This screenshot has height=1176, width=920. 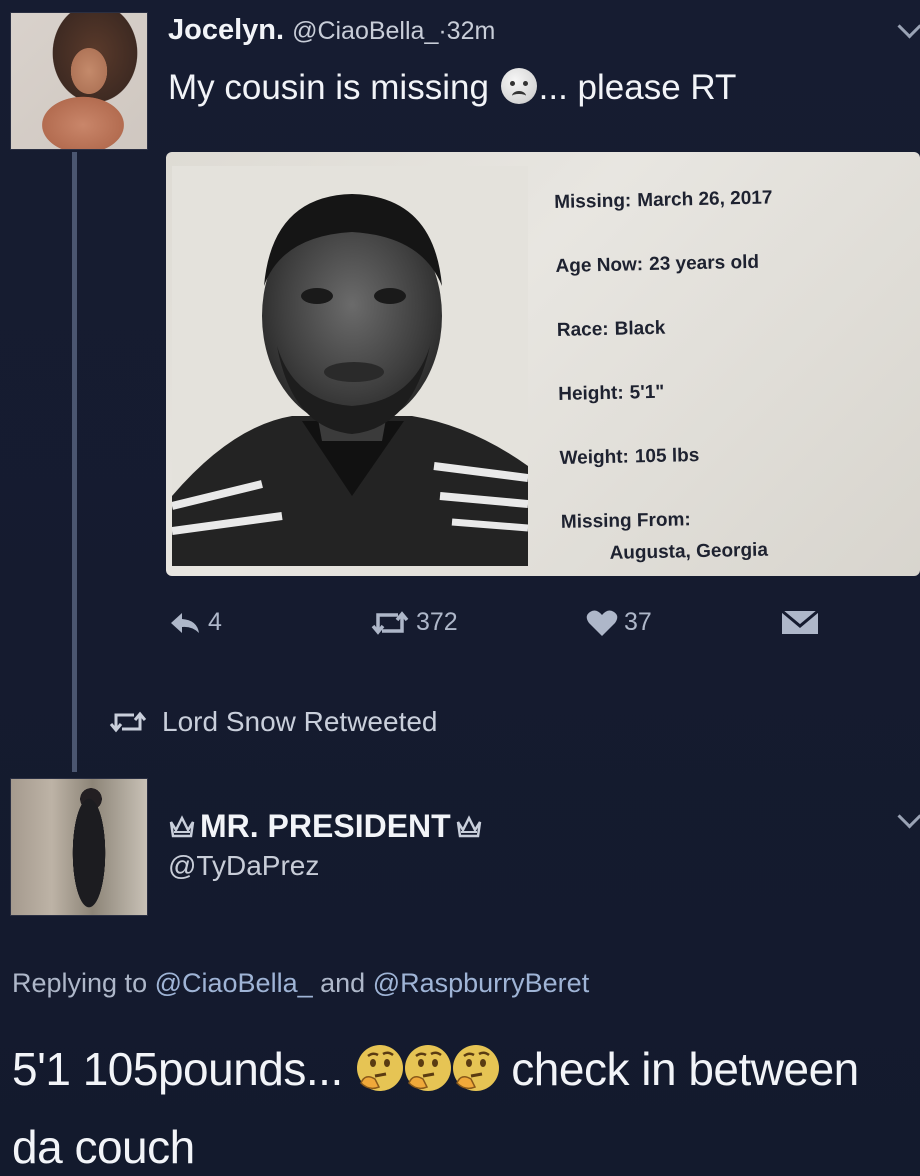 I want to click on mention-link: @CiaoBella_, so click(x=234, y=983).